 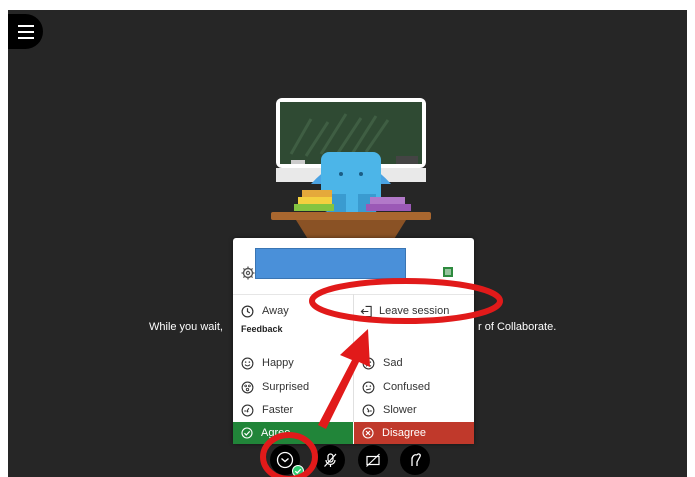 I want to click on mic-off-icon, so click(x=330, y=460).